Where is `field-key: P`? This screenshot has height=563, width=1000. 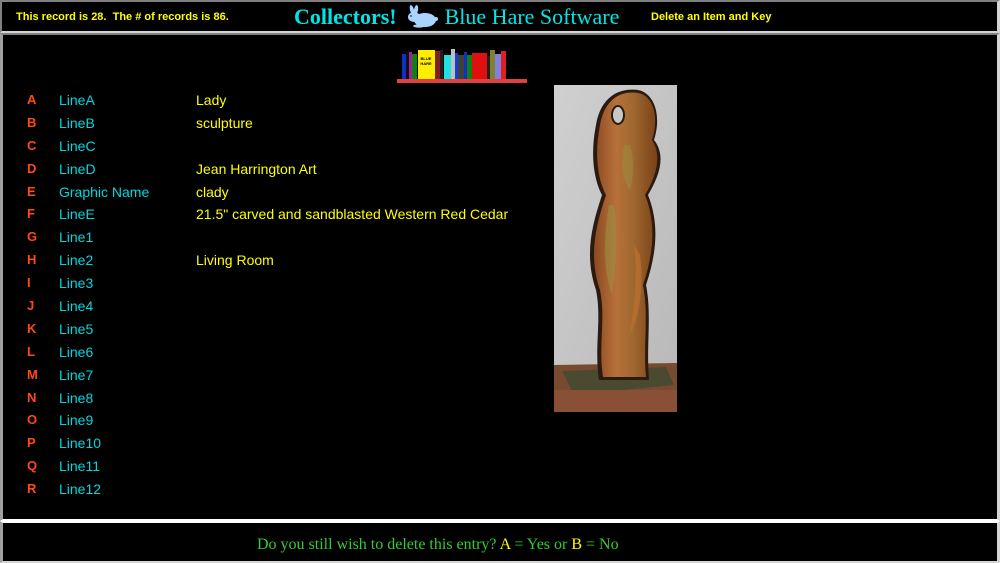
field-key: P is located at coordinates (31, 443).